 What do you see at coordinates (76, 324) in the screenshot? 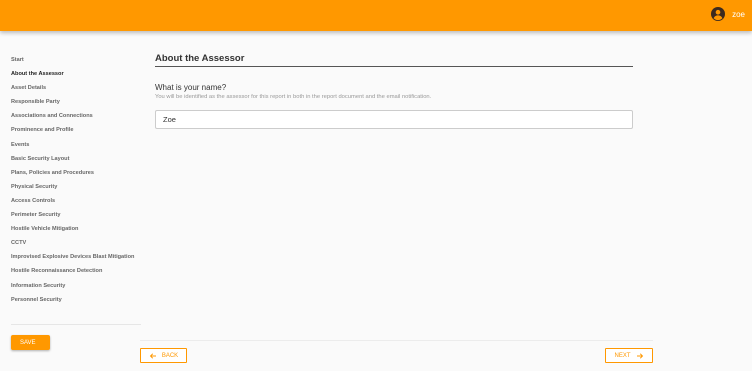
I see `sidebar-divider` at bounding box center [76, 324].